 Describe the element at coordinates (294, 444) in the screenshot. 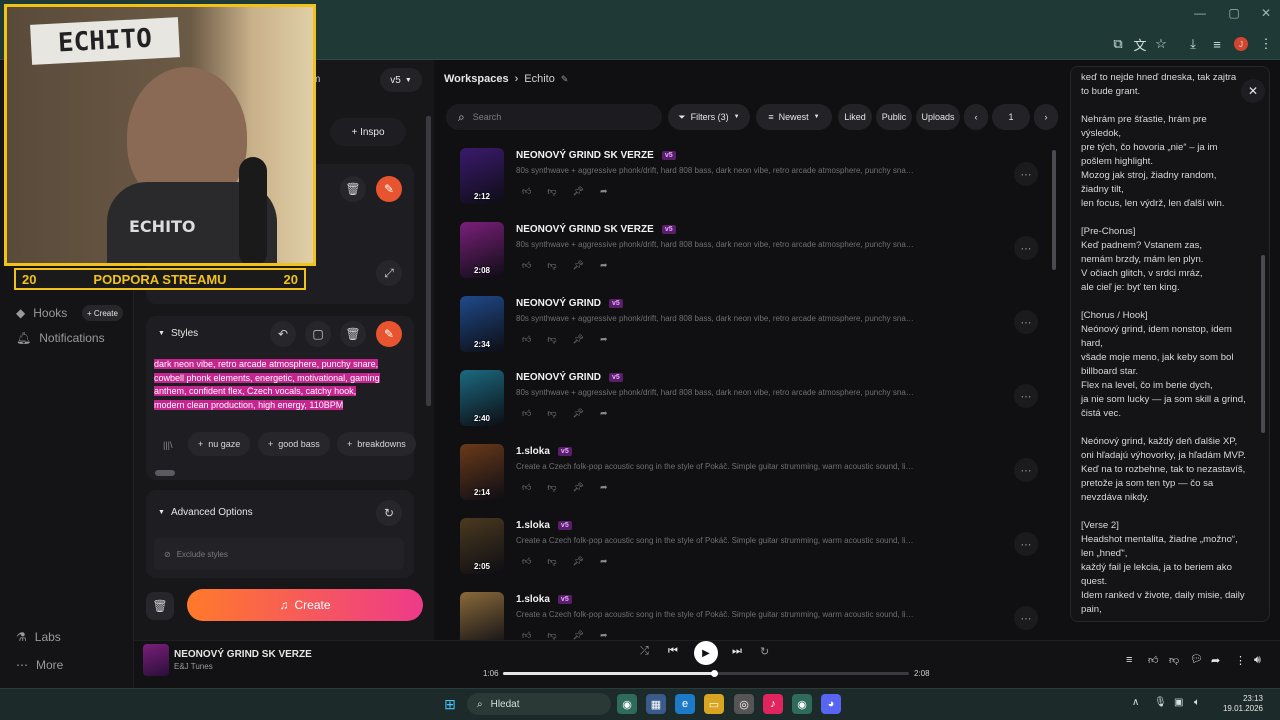

I see `style-chip: + good bass` at that location.